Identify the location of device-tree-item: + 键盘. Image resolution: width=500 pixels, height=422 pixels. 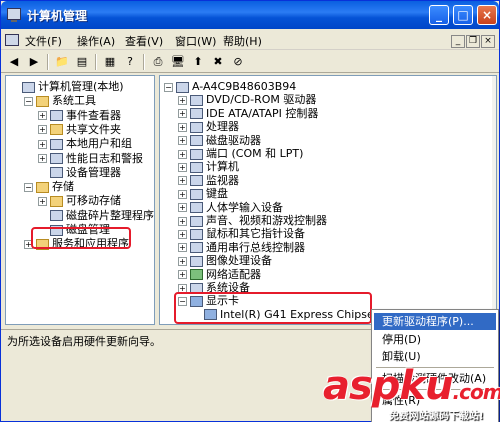
(203, 194).